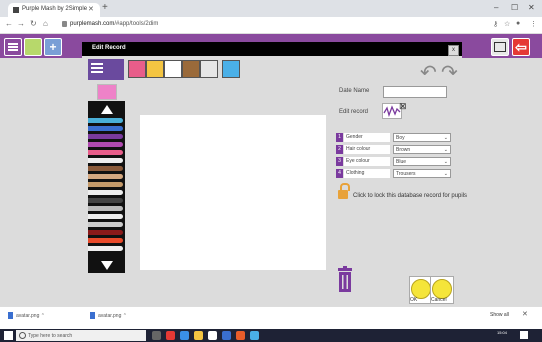  I want to click on mail-icon, so click(226, 335).